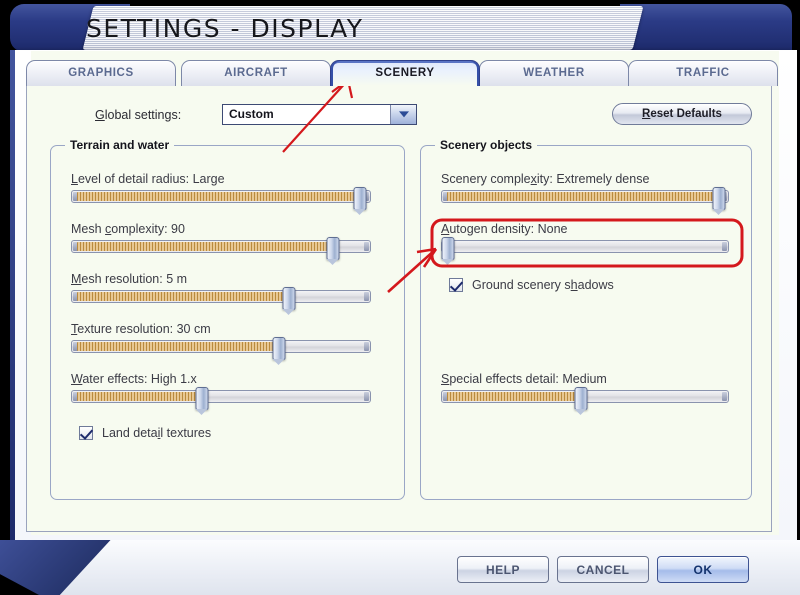 This screenshot has height=595, width=800. What do you see at coordinates (129, 279) in the screenshot?
I see `setting-mesh-resolution-label: Mesh resolution: 5 m` at bounding box center [129, 279].